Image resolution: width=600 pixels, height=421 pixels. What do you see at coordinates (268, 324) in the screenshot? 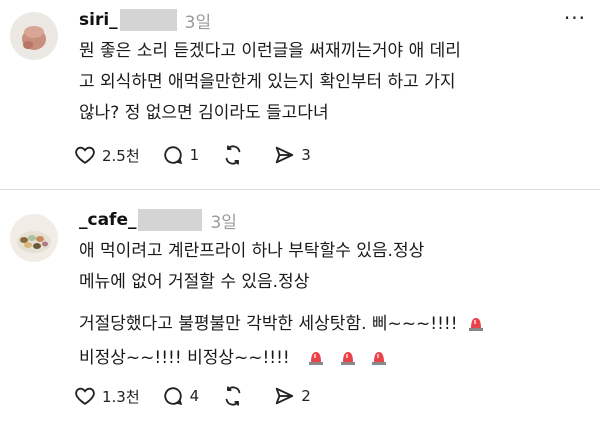
I see `post-text-span: 거절당했다고 불평불만 각박한 세상탓함. 삐~~~!!!!` at bounding box center [268, 324].